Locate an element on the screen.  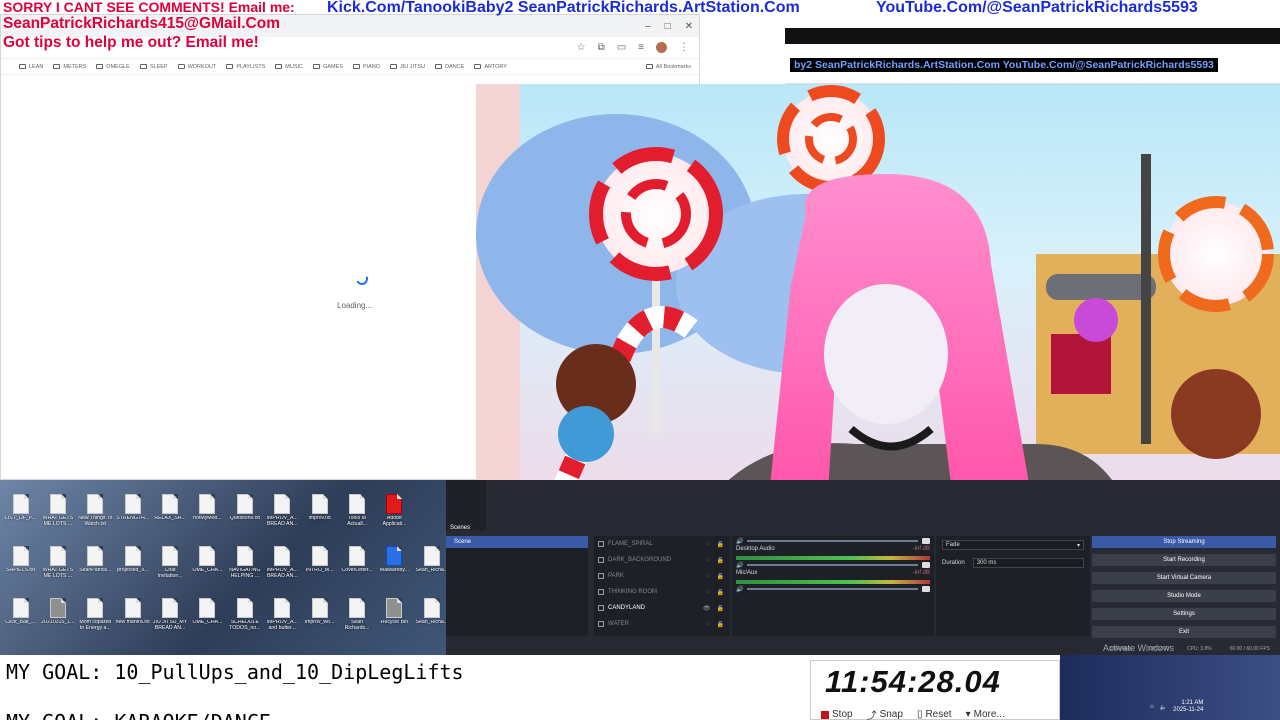
star-icon: ☆ is located at coordinates (581, 47).